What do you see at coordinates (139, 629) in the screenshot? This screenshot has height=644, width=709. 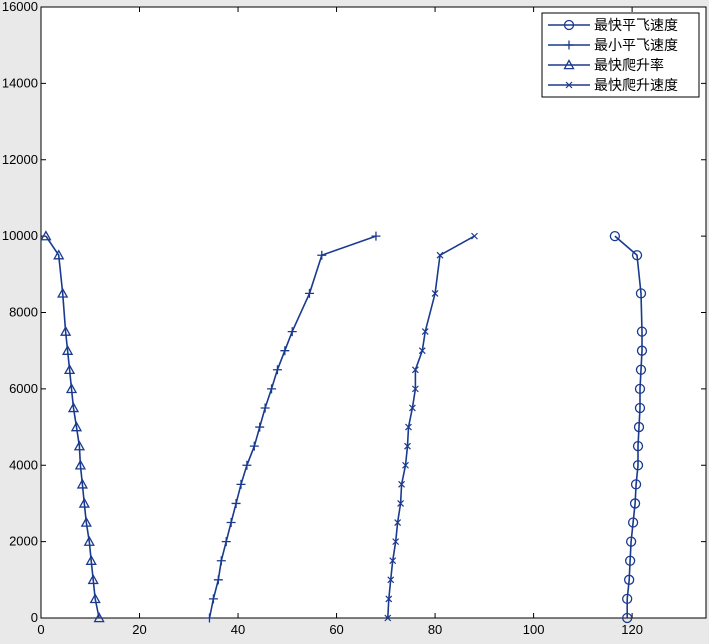 I see `x-tick-label: 20` at bounding box center [139, 629].